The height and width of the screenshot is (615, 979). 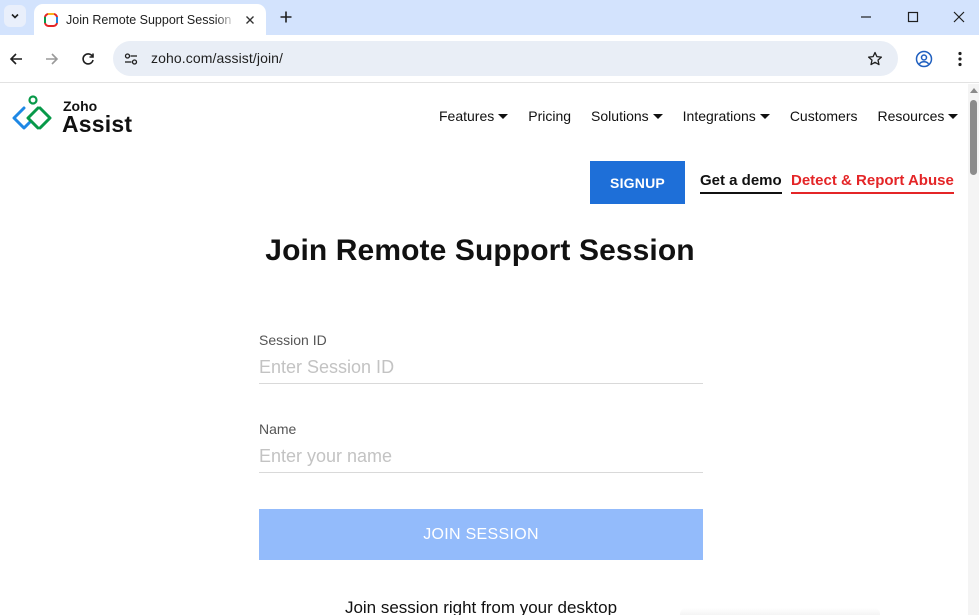 I want to click on chevron-down-icon, so click(x=15, y=16).